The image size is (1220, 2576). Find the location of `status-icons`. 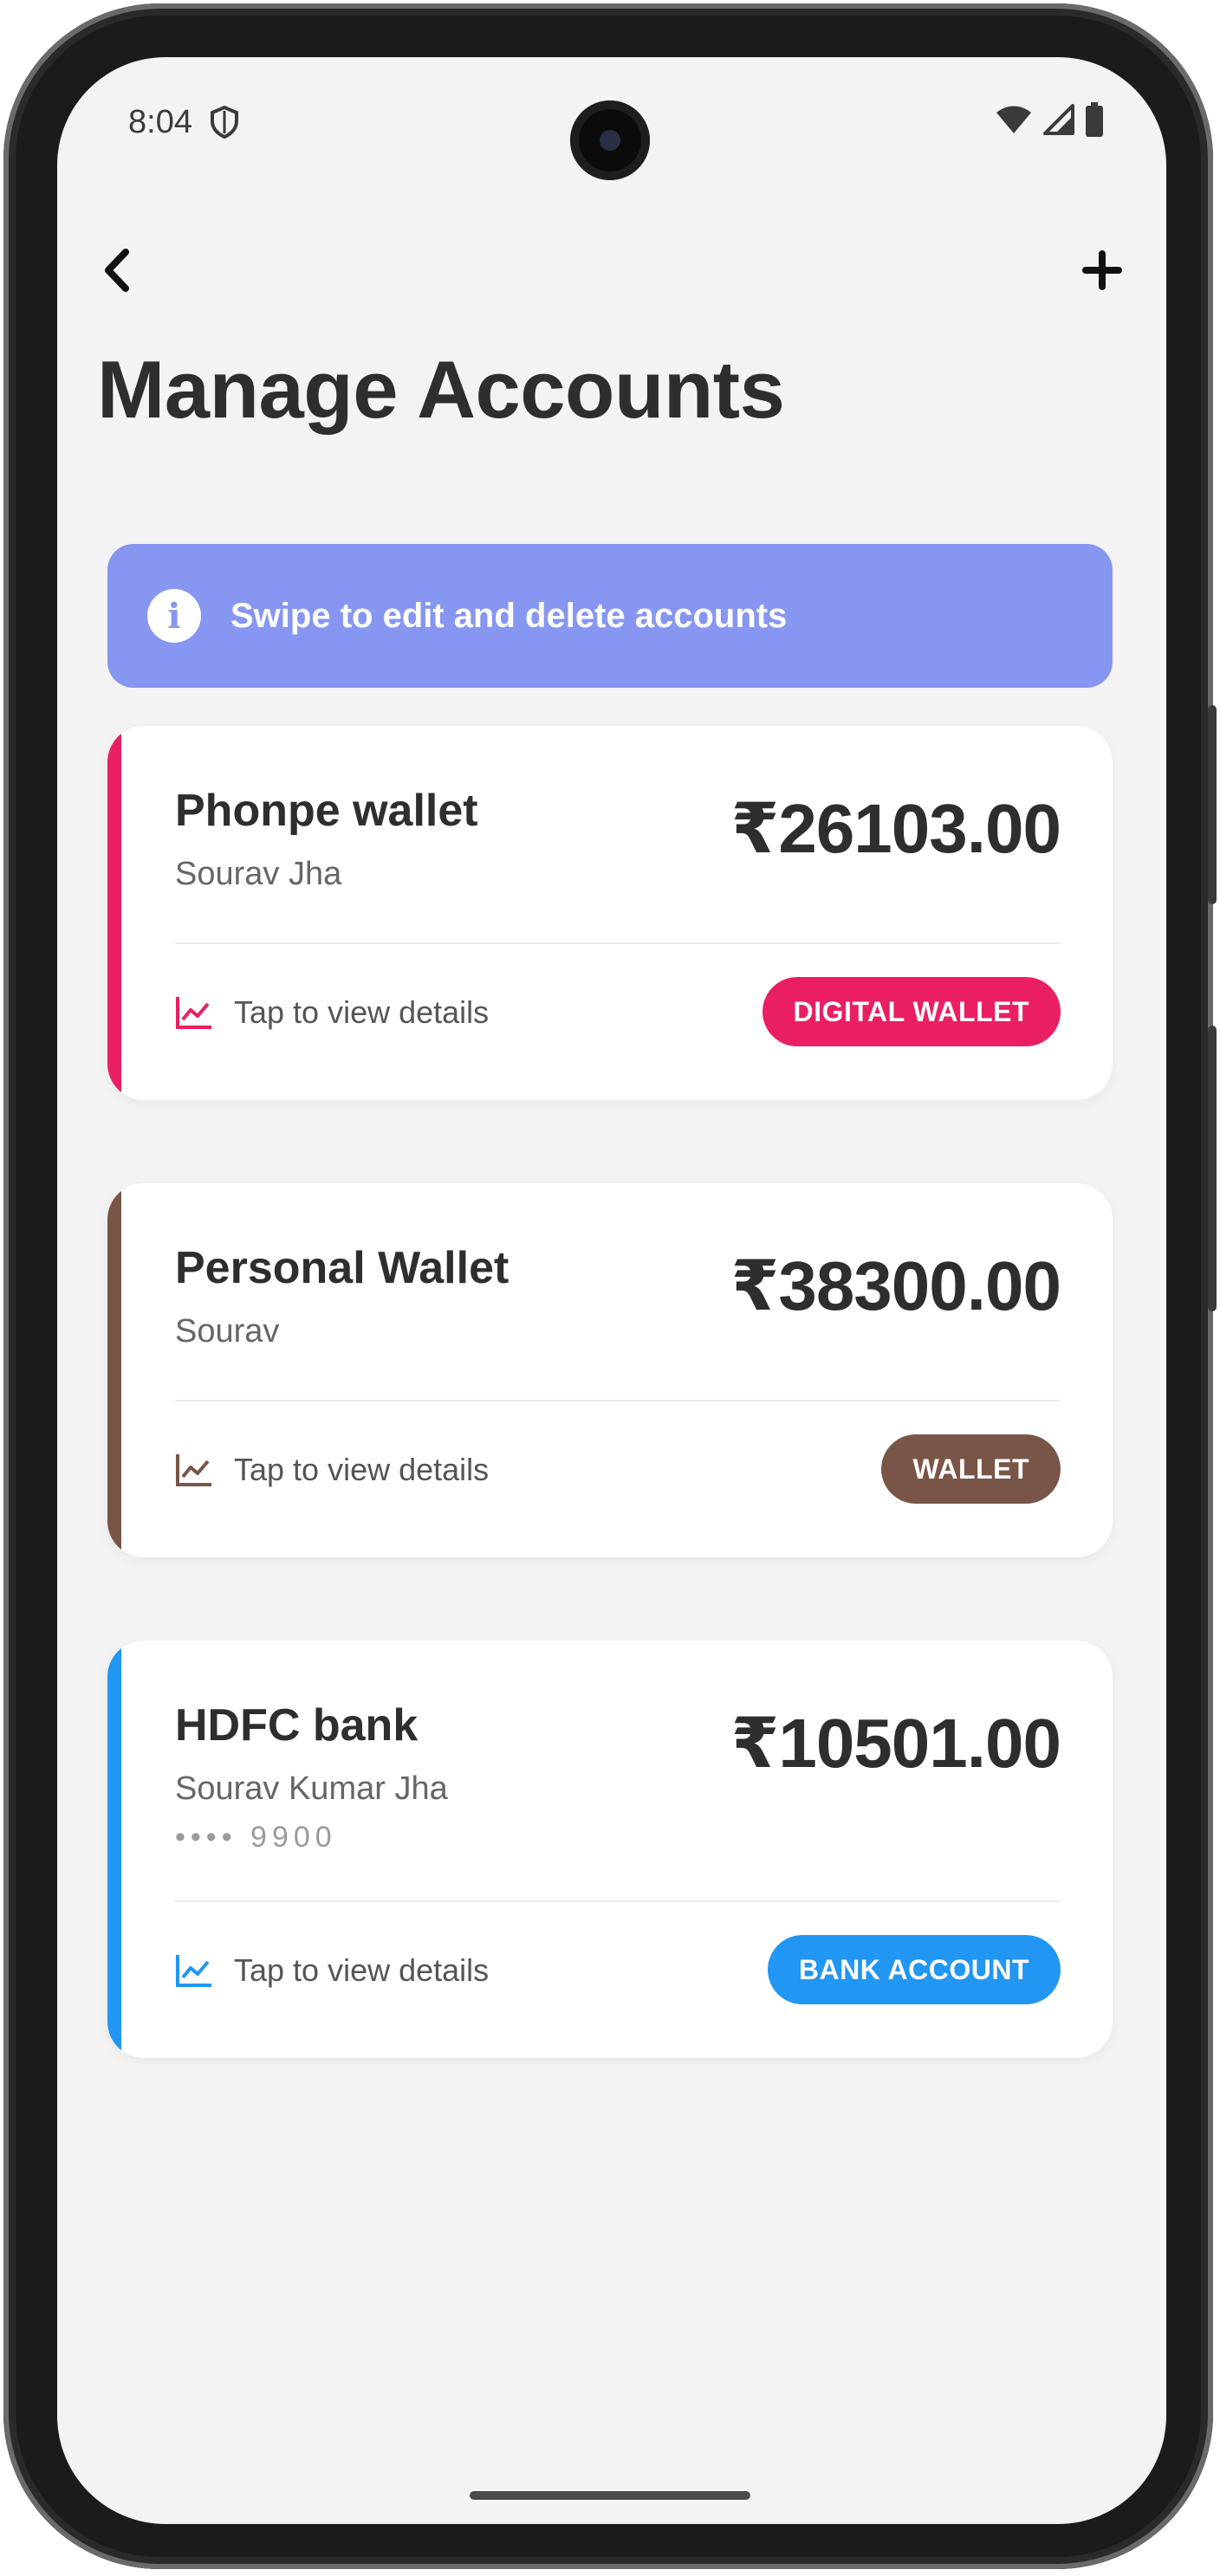

status-icons is located at coordinates (1049, 119).